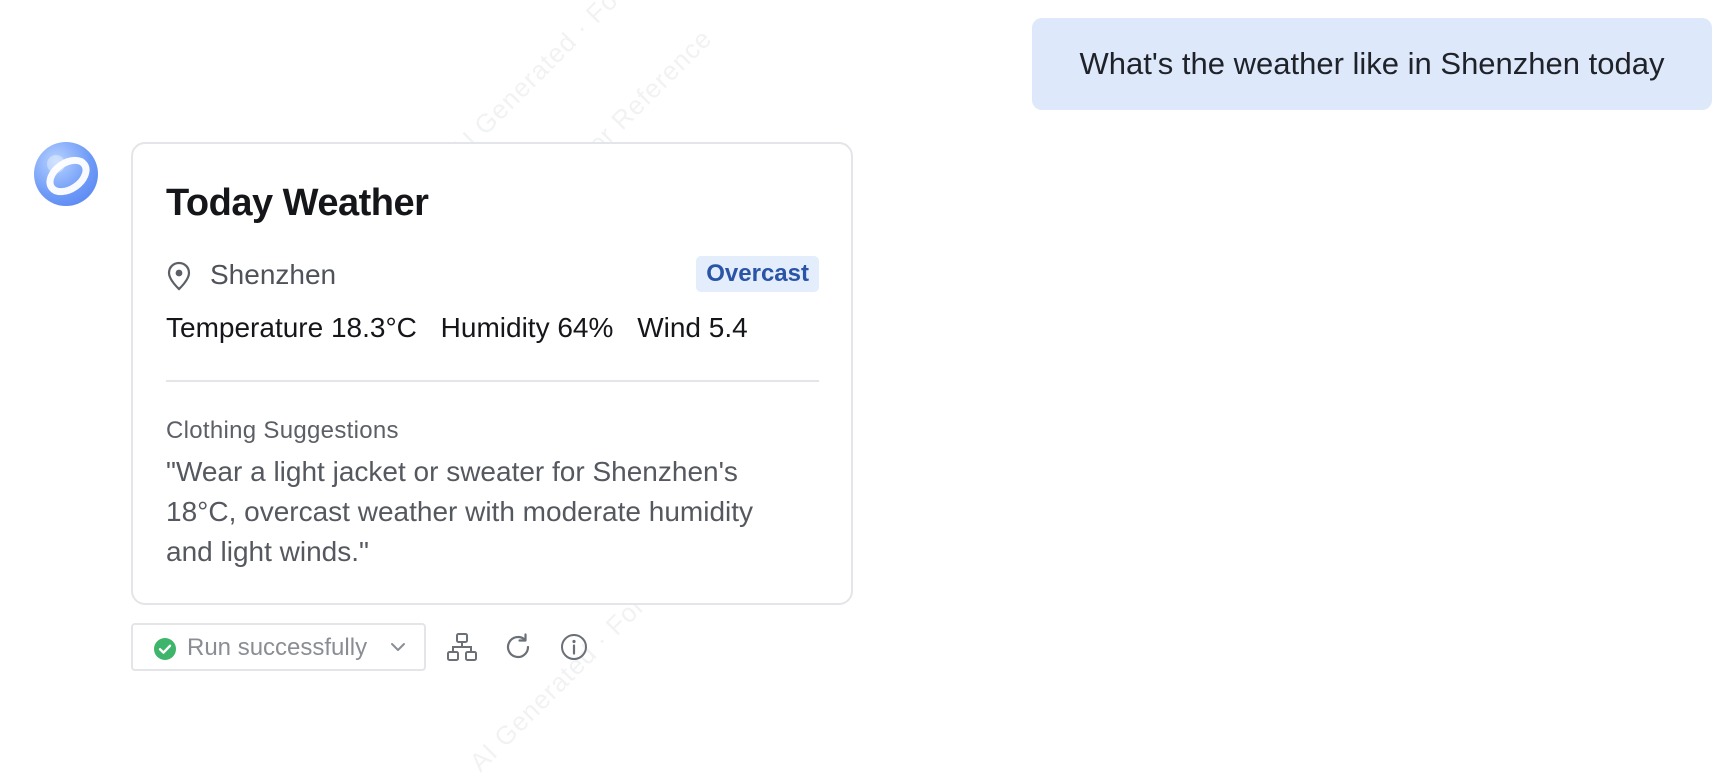 This screenshot has width=1734, height=778. Describe the element at coordinates (518, 647) in the screenshot. I see `refresh-icon` at that location.